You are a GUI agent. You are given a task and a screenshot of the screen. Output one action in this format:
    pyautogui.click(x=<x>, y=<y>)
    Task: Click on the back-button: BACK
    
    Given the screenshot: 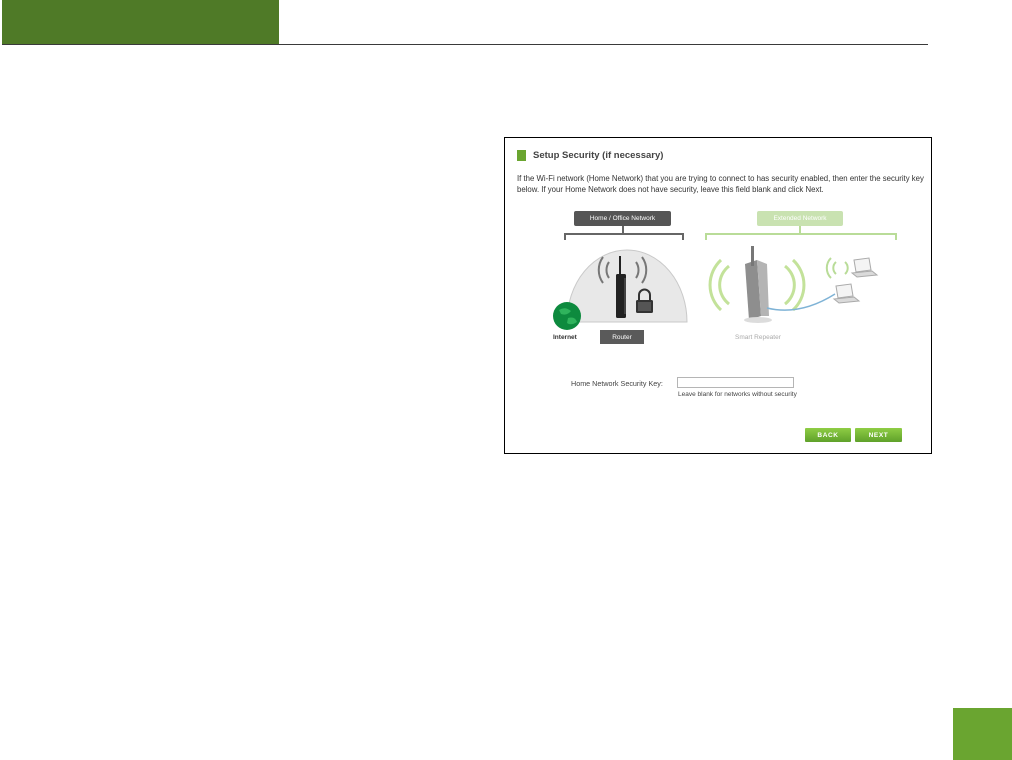 What is the action you would take?
    pyautogui.click(x=828, y=435)
    